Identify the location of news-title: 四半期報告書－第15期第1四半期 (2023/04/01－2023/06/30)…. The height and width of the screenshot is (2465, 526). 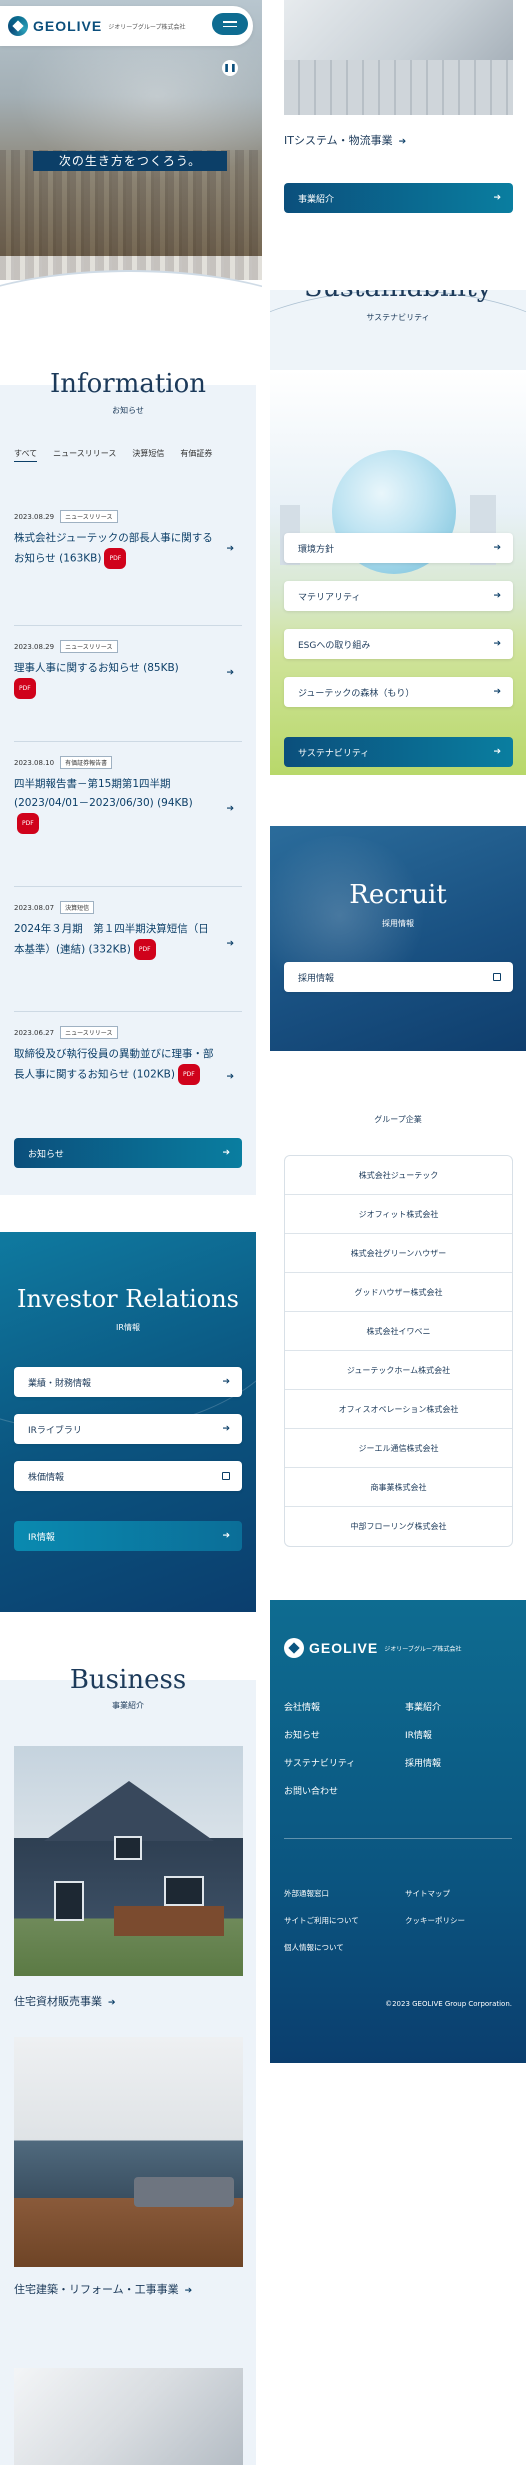
(103, 793).